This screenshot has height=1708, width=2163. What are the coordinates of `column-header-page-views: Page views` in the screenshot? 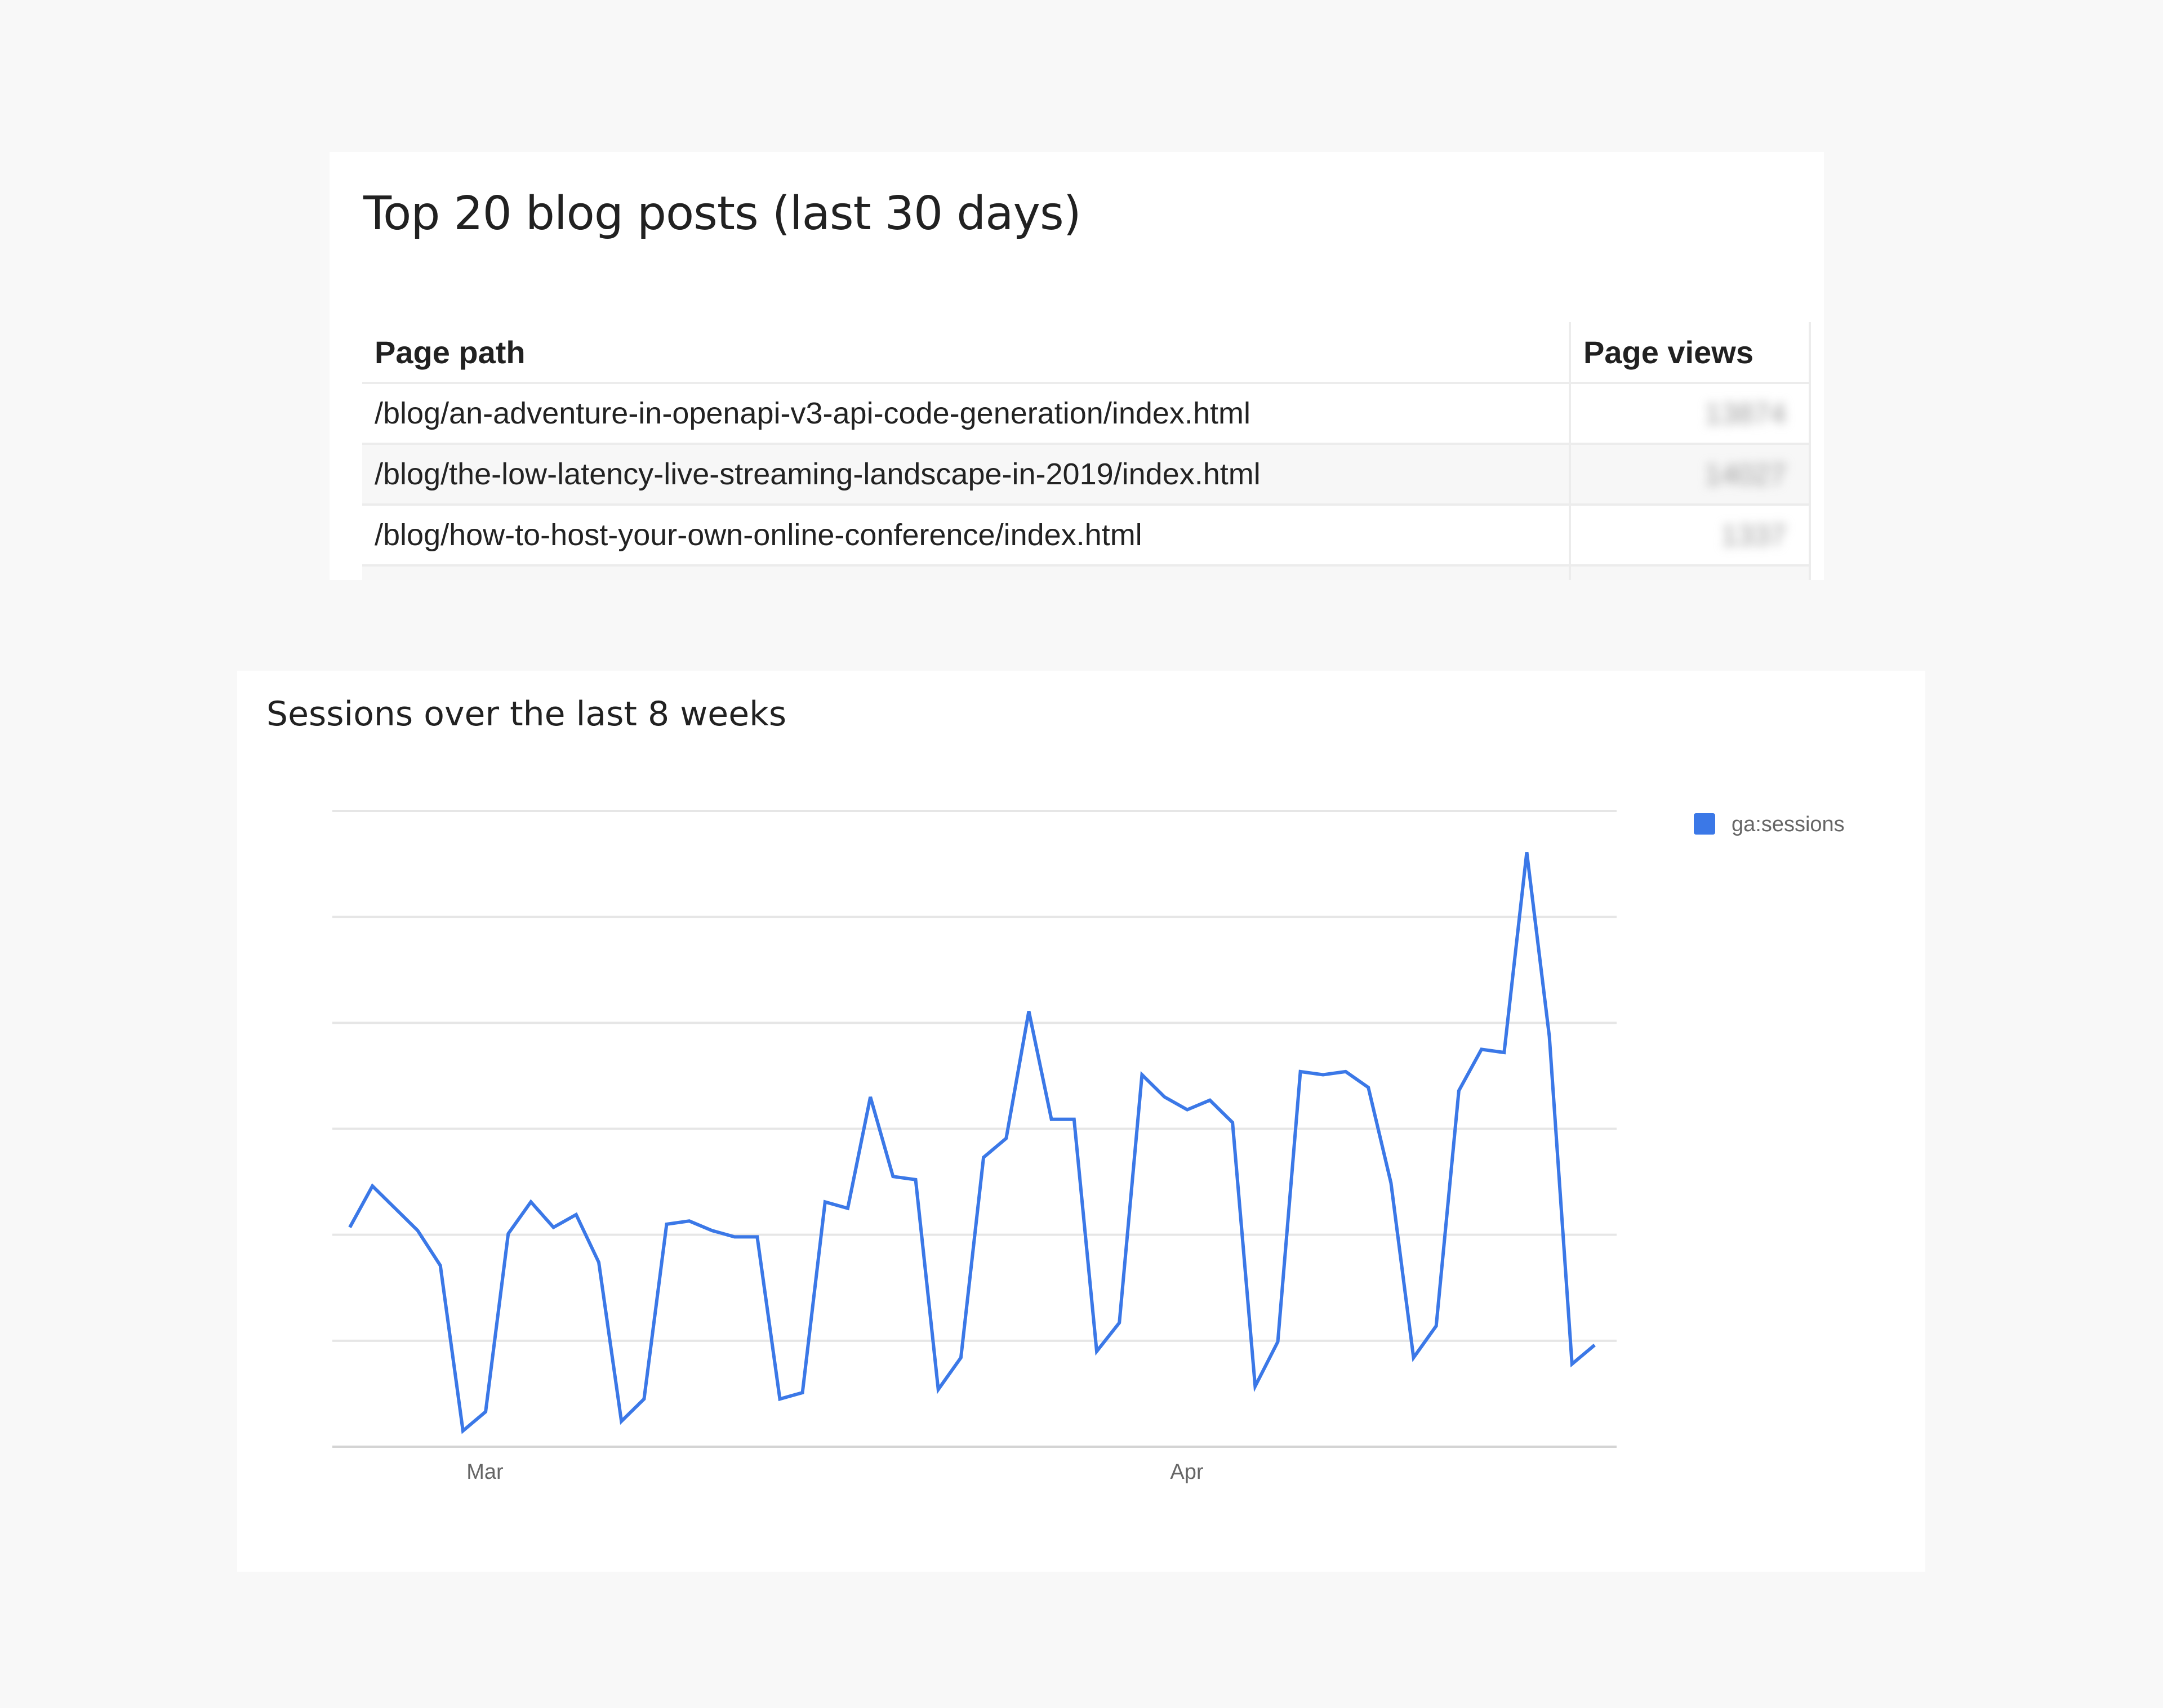 It's located at (1690, 353).